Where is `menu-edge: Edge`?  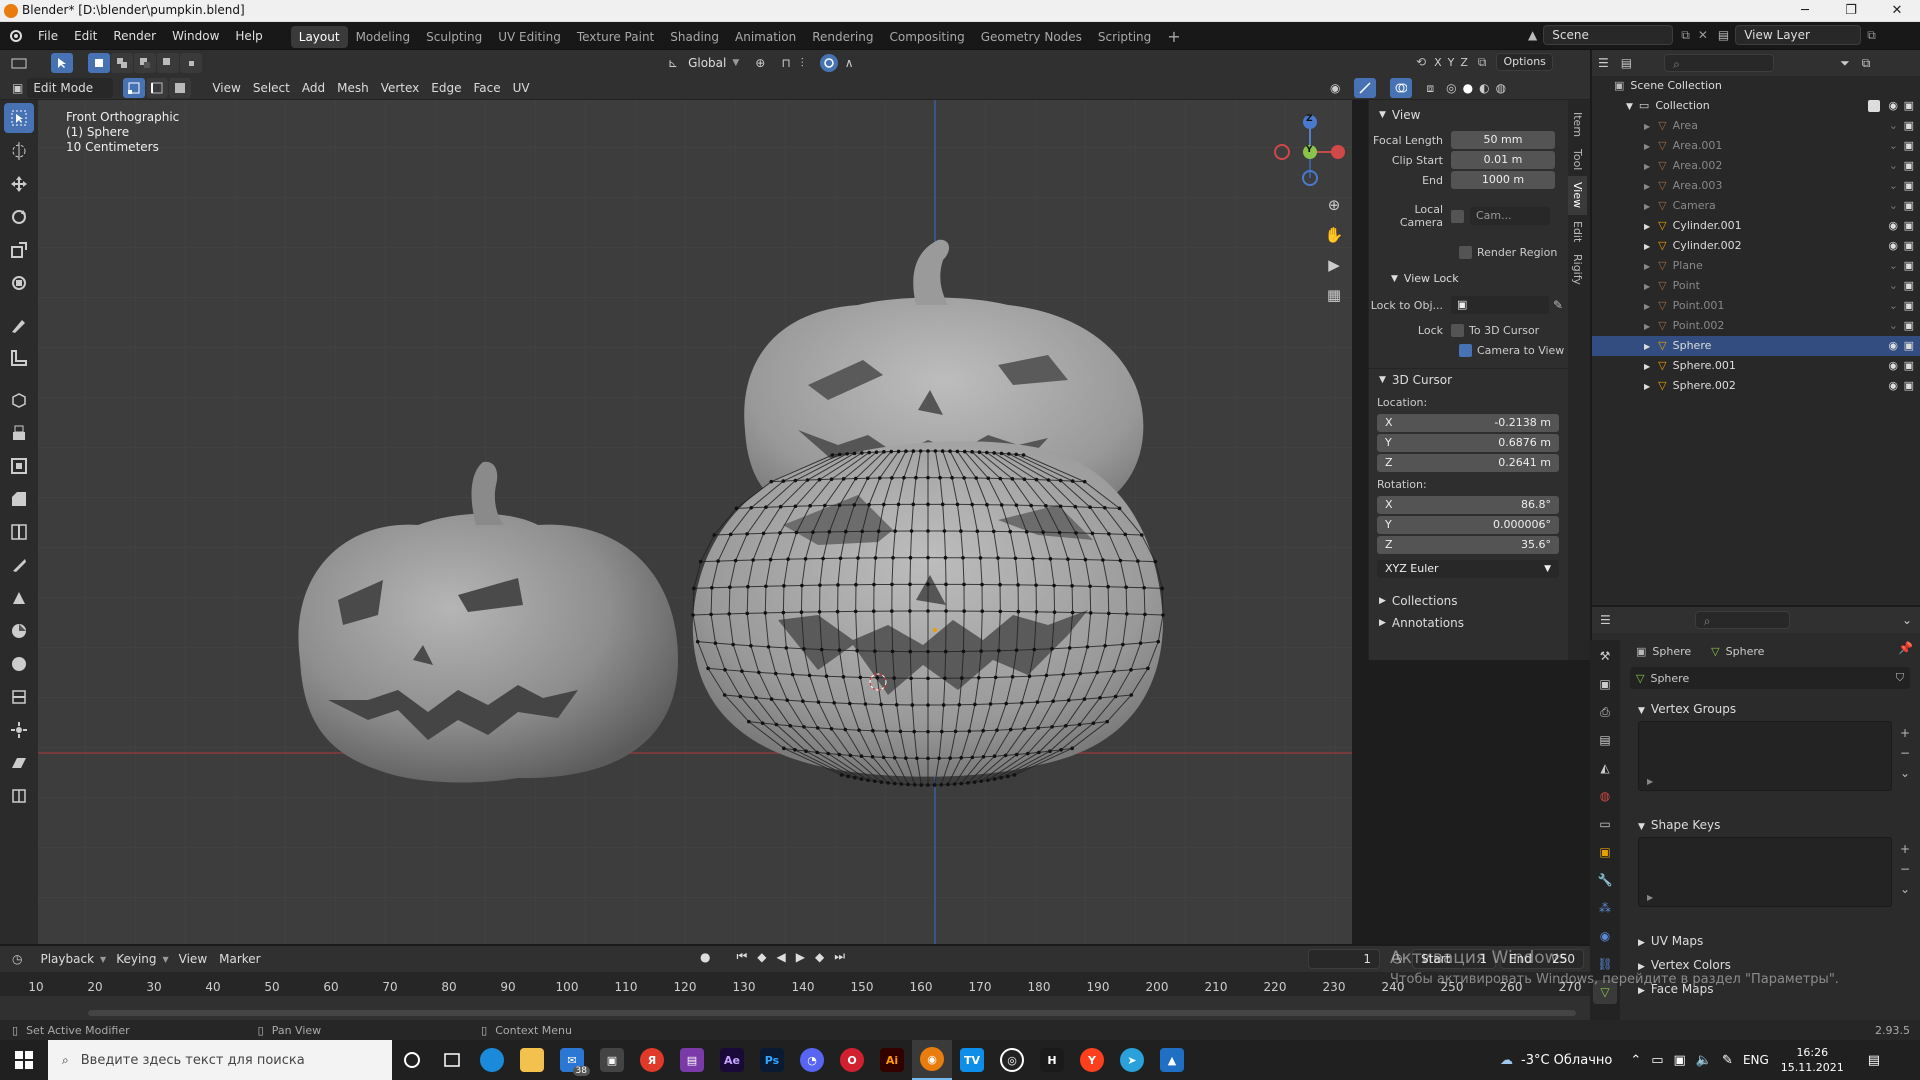 menu-edge: Edge is located at coordinates (446, 88).